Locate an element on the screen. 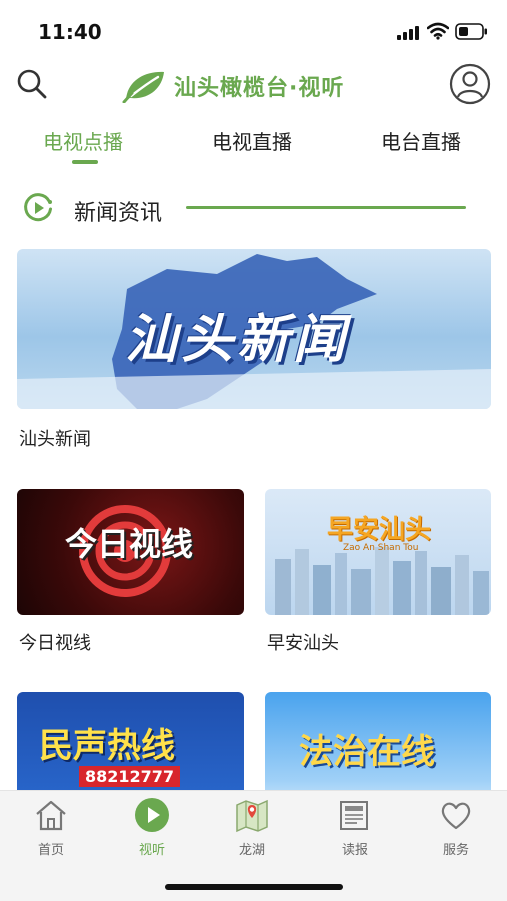 The width and height of the screenshot is (507, 901). section-heading: 新闻资讯 is located at coordinates (253, 208).